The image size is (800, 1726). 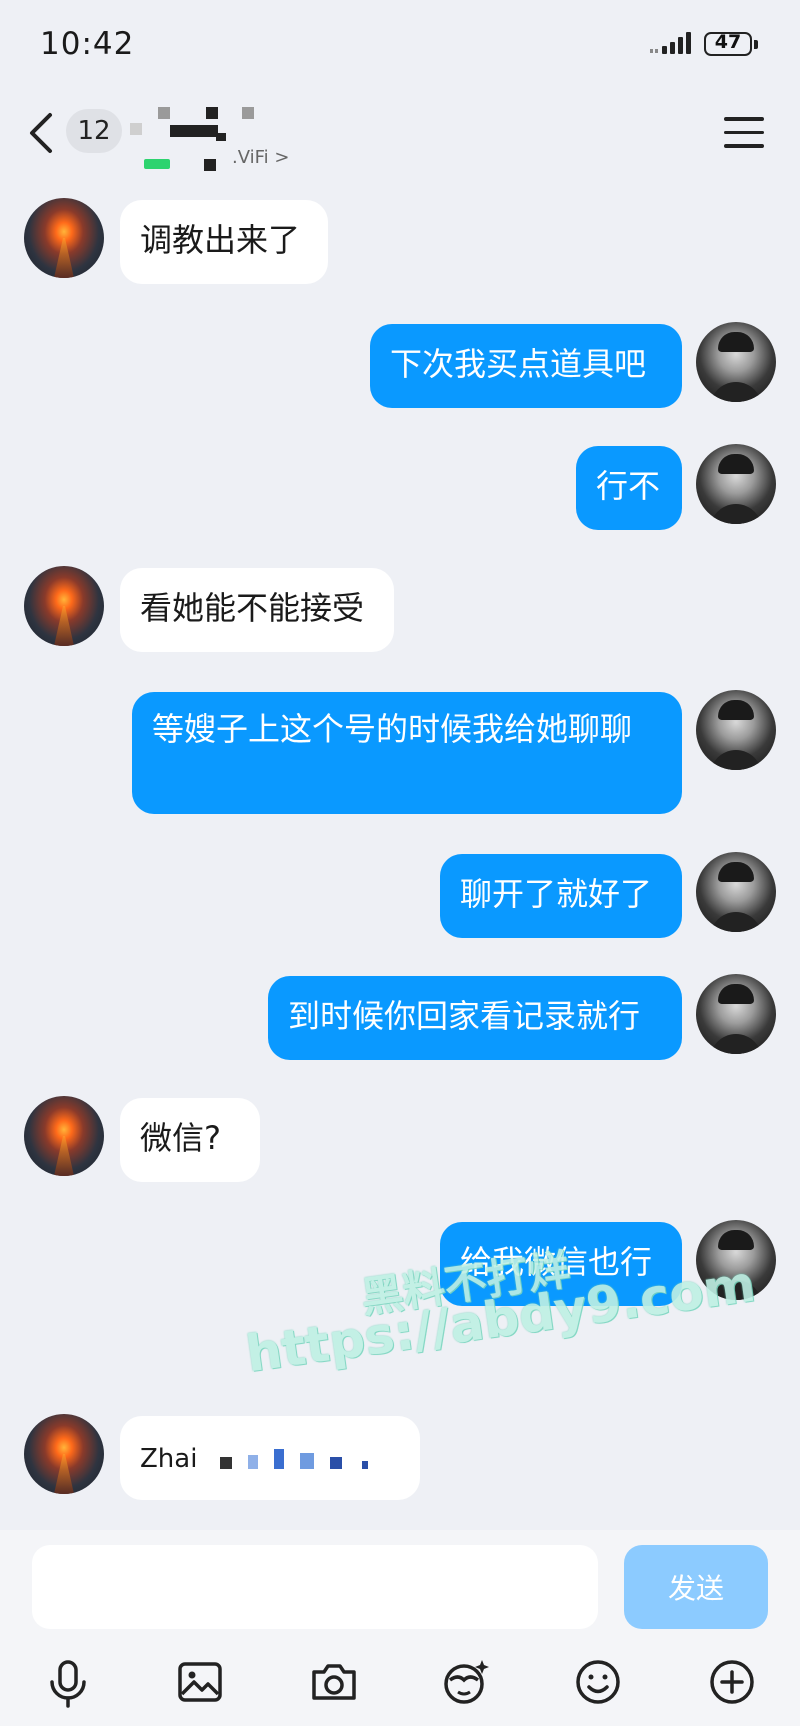 What do you see at coordinates (190, 1140) in the screenshot?
I see `message-bubble: 微信?` at bounding box center [190, 1140].